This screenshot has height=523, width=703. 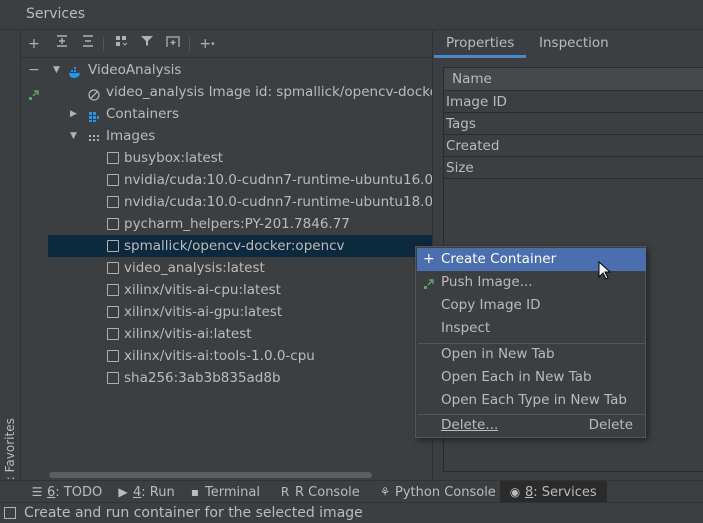 I want to click on image-item-label: xilinx/vitis-ai-cpu:latest, so click(x=202, y=290).